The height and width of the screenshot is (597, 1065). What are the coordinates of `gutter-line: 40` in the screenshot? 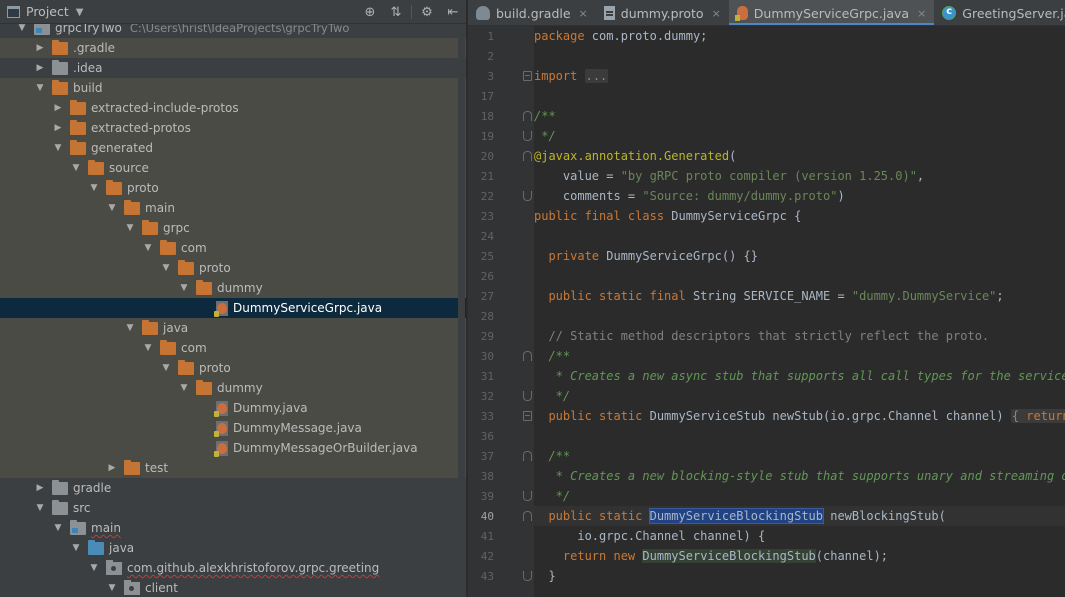 It's located at (501, 516).